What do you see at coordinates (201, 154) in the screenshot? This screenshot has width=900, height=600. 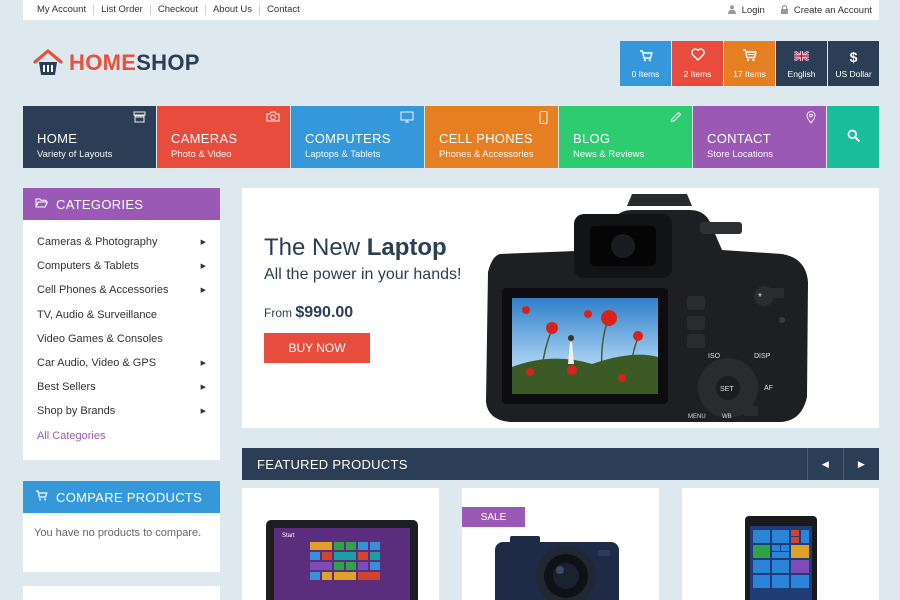 I see `nav-cameras-sub: Photo & Video` at bounding box center [201, 154].